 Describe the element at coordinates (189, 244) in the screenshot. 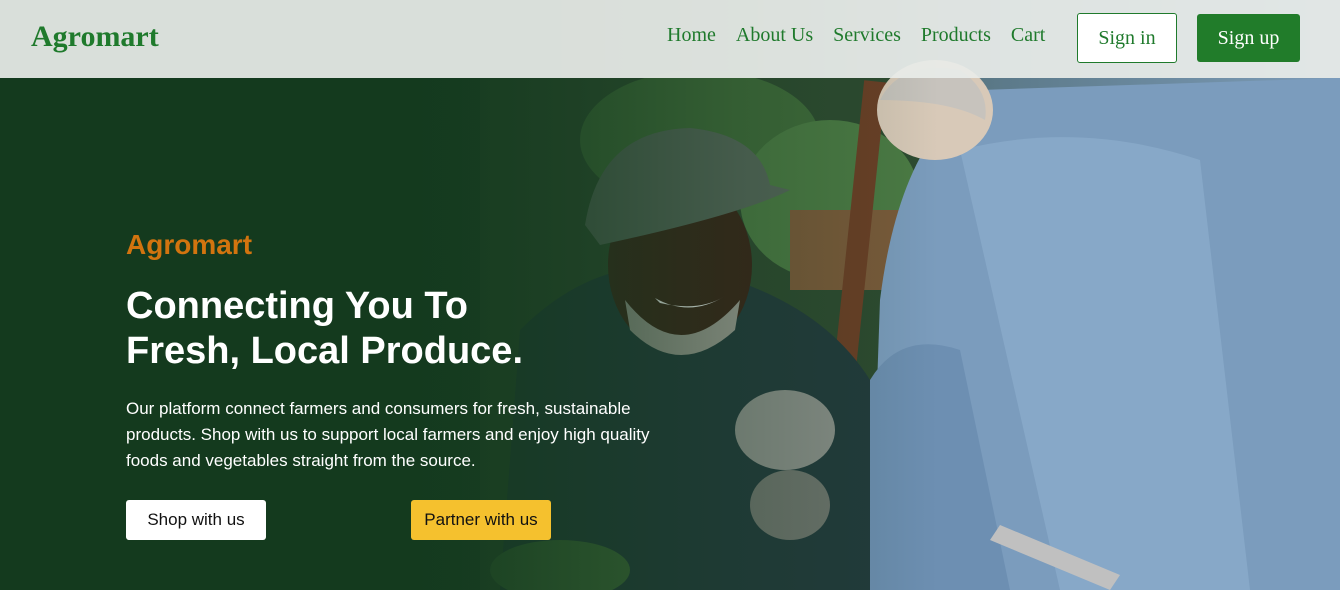

I see `hero-eyebrow: Agromart` at that location.